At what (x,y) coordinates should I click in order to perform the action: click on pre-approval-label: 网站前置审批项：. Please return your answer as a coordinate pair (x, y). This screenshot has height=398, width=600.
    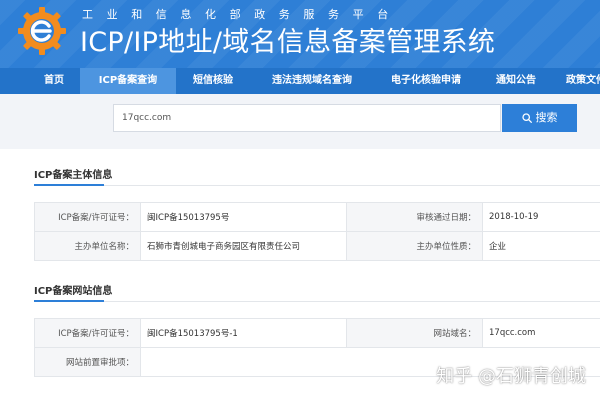
    Looking at the image, I should click on (87, 362).